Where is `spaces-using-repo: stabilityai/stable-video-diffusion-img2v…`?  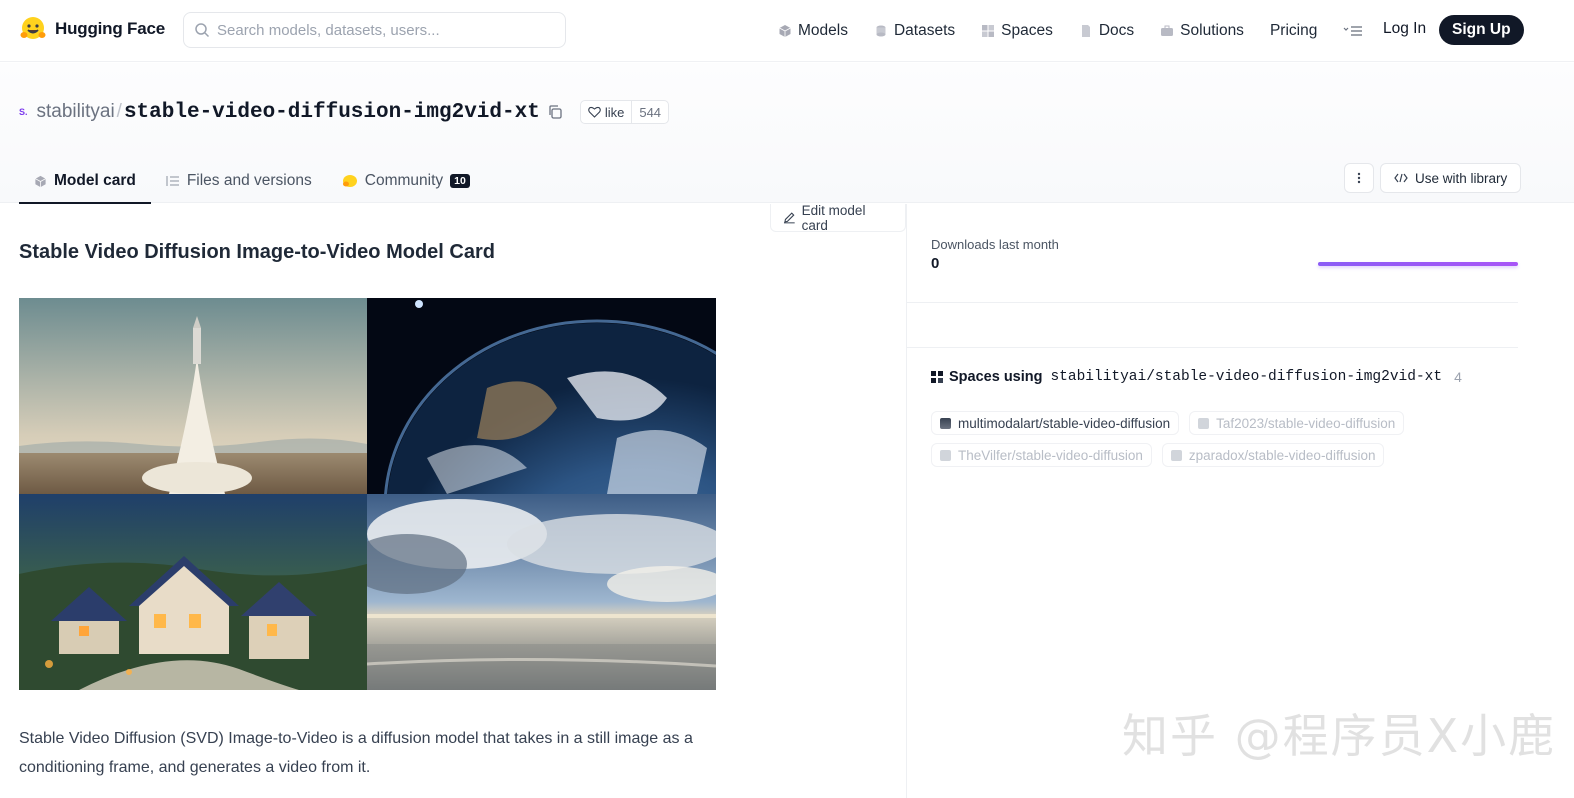
spaces-using-repo: stabilityai/stable-video-diffusion-img2v… is located at coordinates (1246, 377).